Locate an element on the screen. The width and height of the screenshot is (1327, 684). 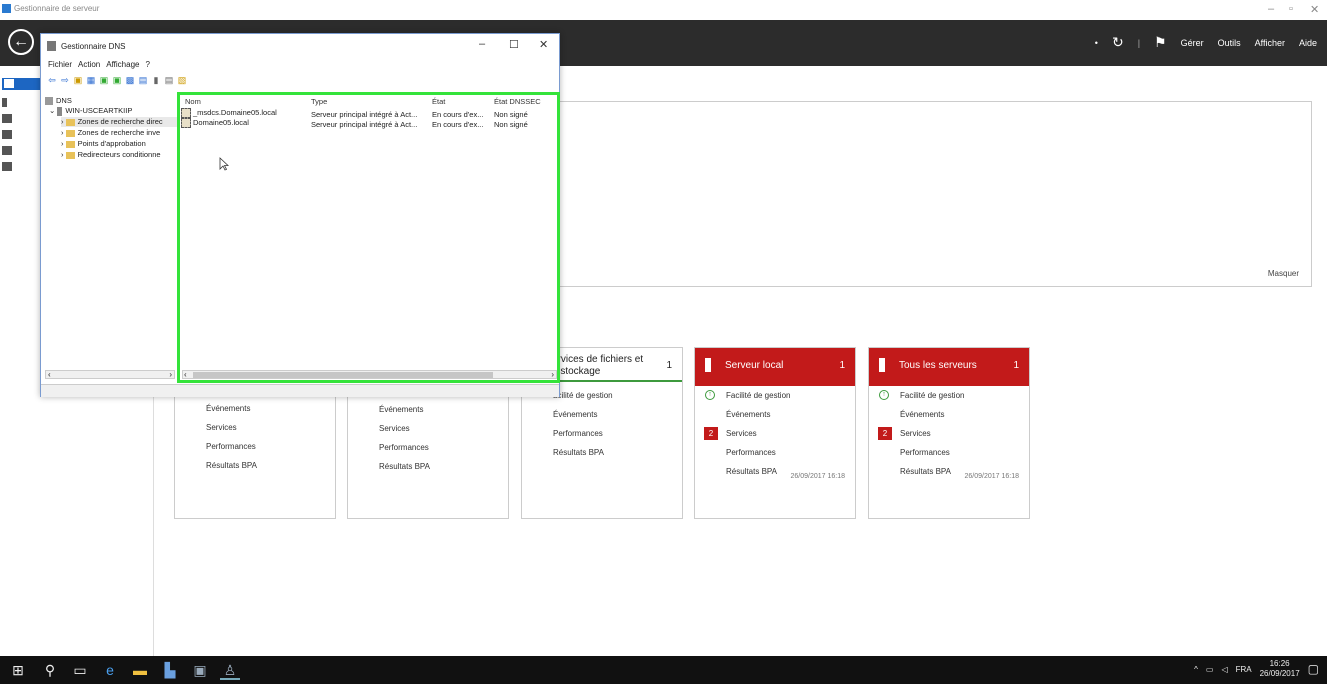
export-icon: ▣ is located at coordinates (117, 80).